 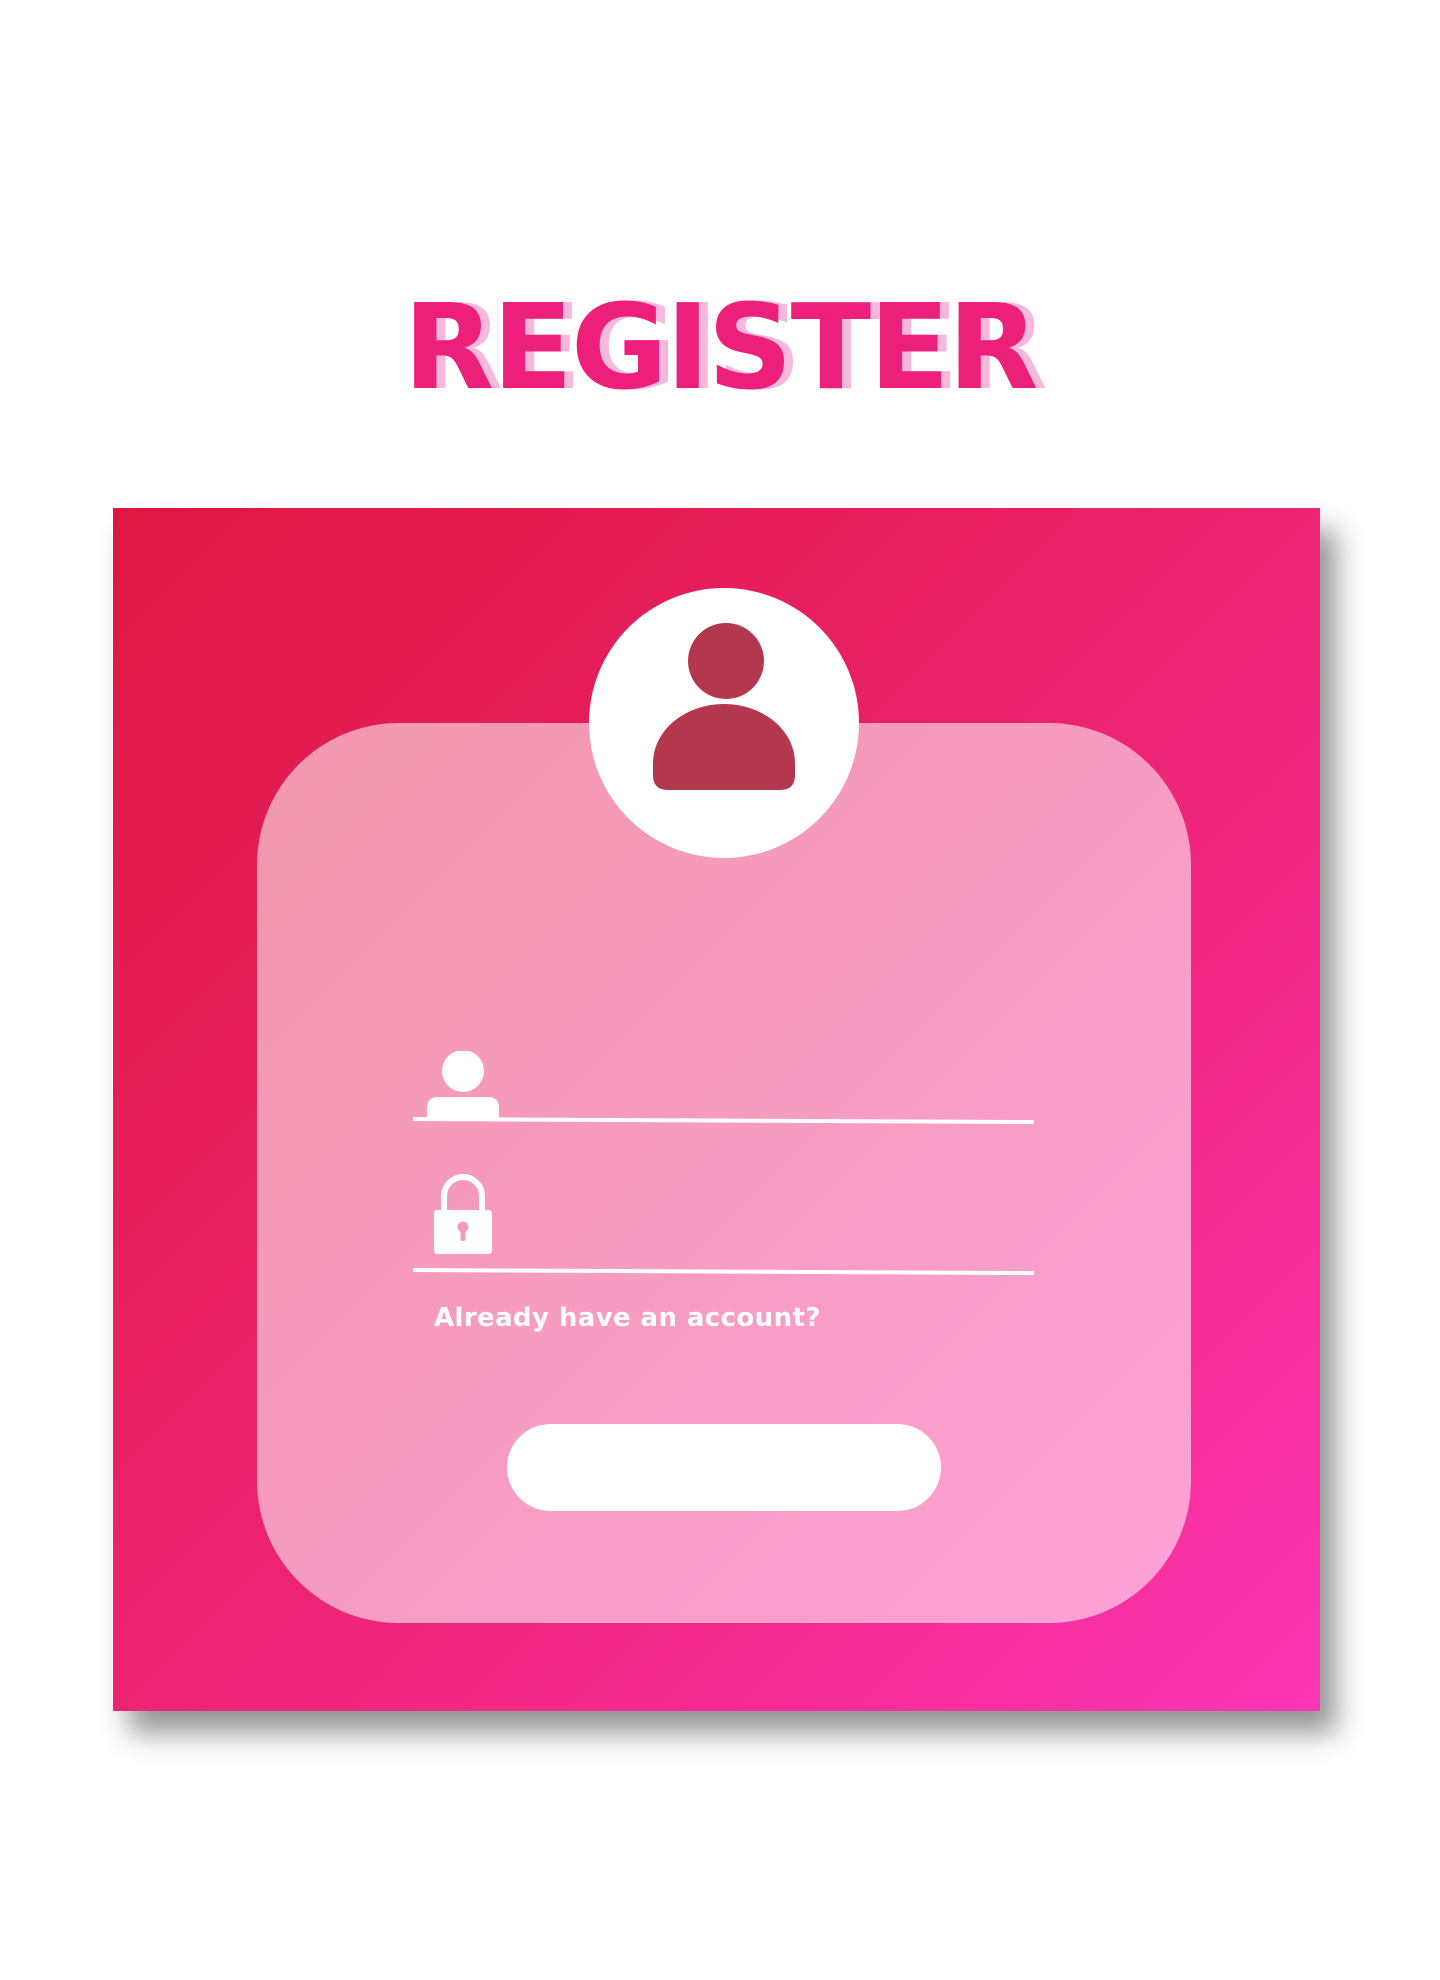 What do you see at coordinates (724, 706) in the screenshot?
I see `user-avatar-icon` at bounding box center [724, 706].